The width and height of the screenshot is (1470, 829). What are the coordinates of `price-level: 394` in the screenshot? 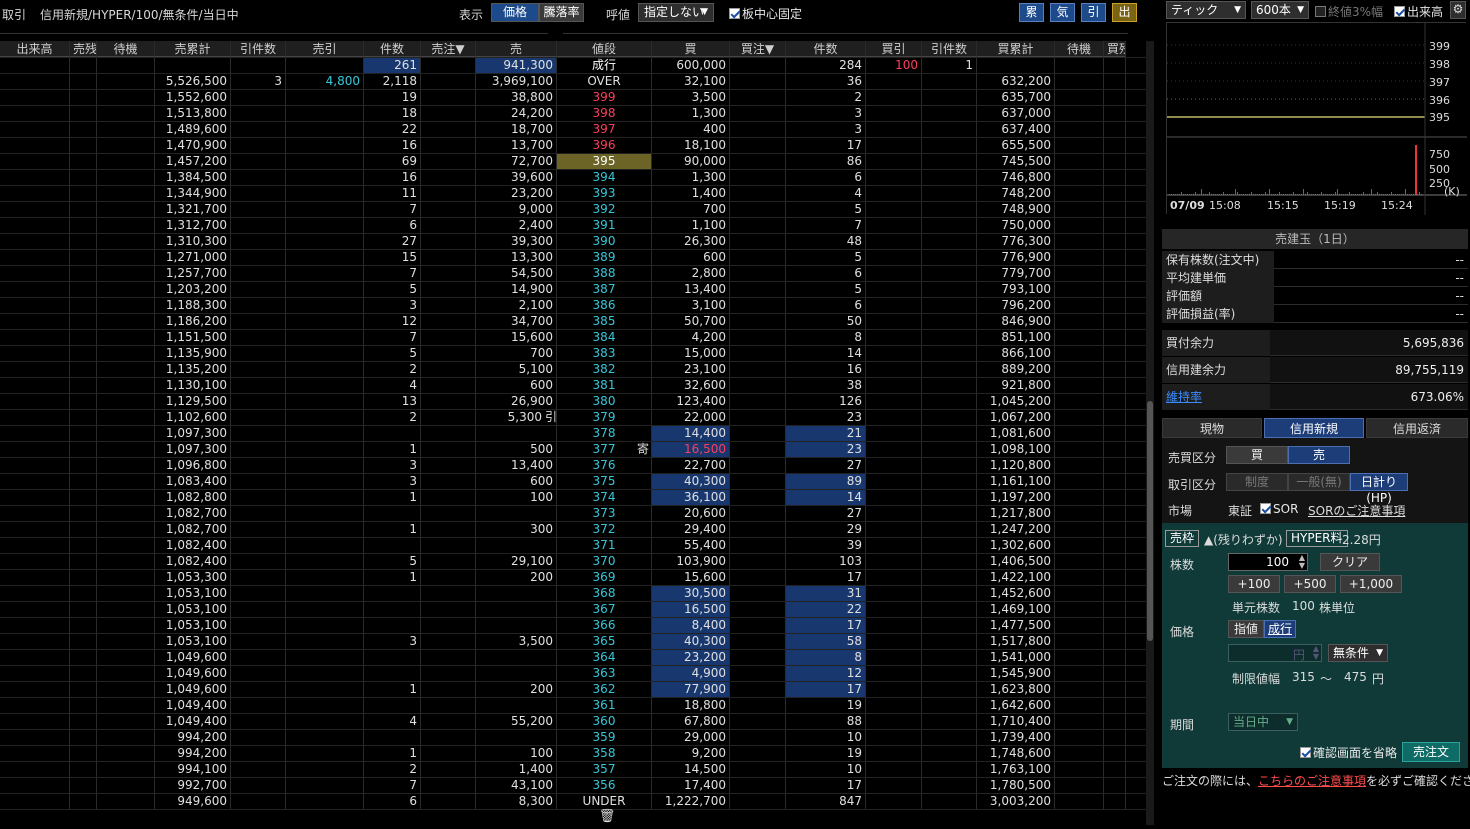 It's located at (604, 177).